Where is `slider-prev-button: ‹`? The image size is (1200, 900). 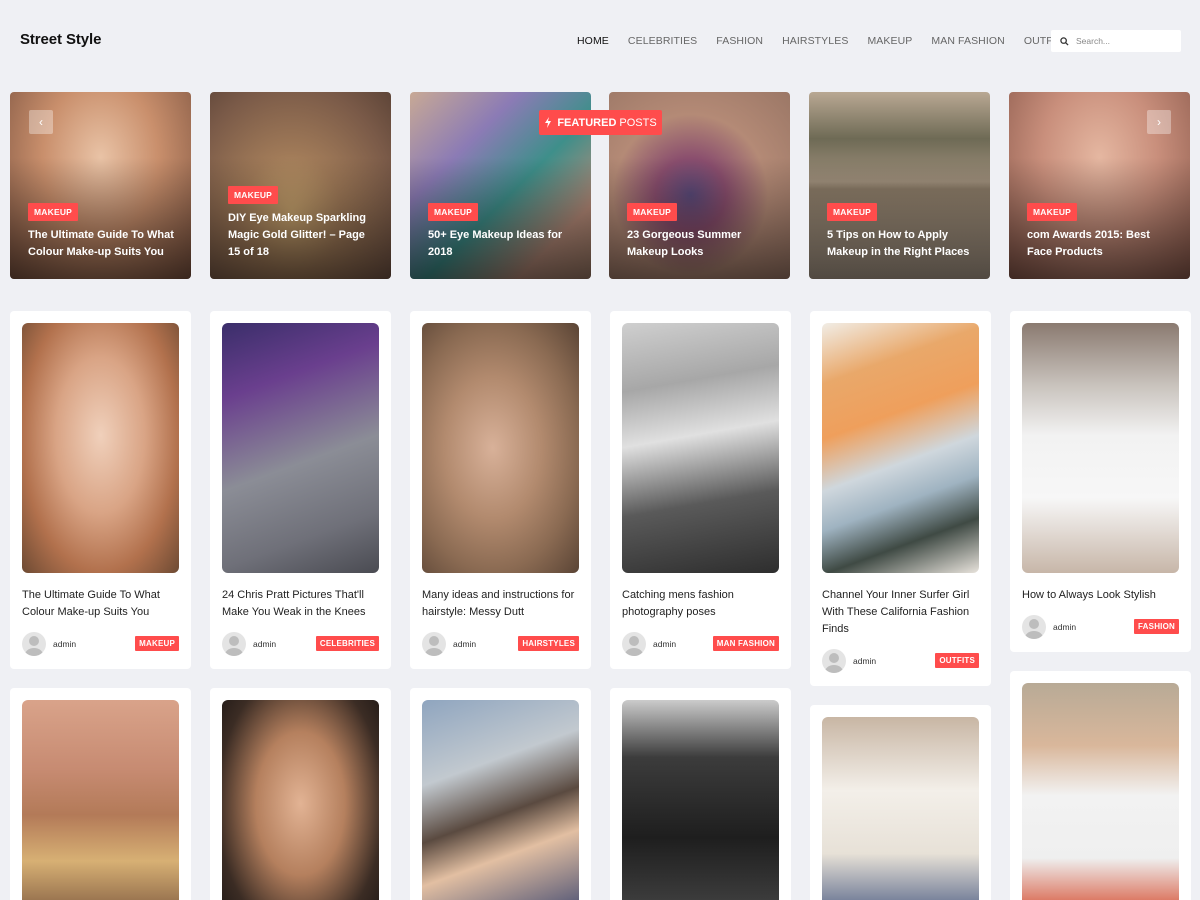 slider-prev-button: ‹ is located at coordinates (41, 122).